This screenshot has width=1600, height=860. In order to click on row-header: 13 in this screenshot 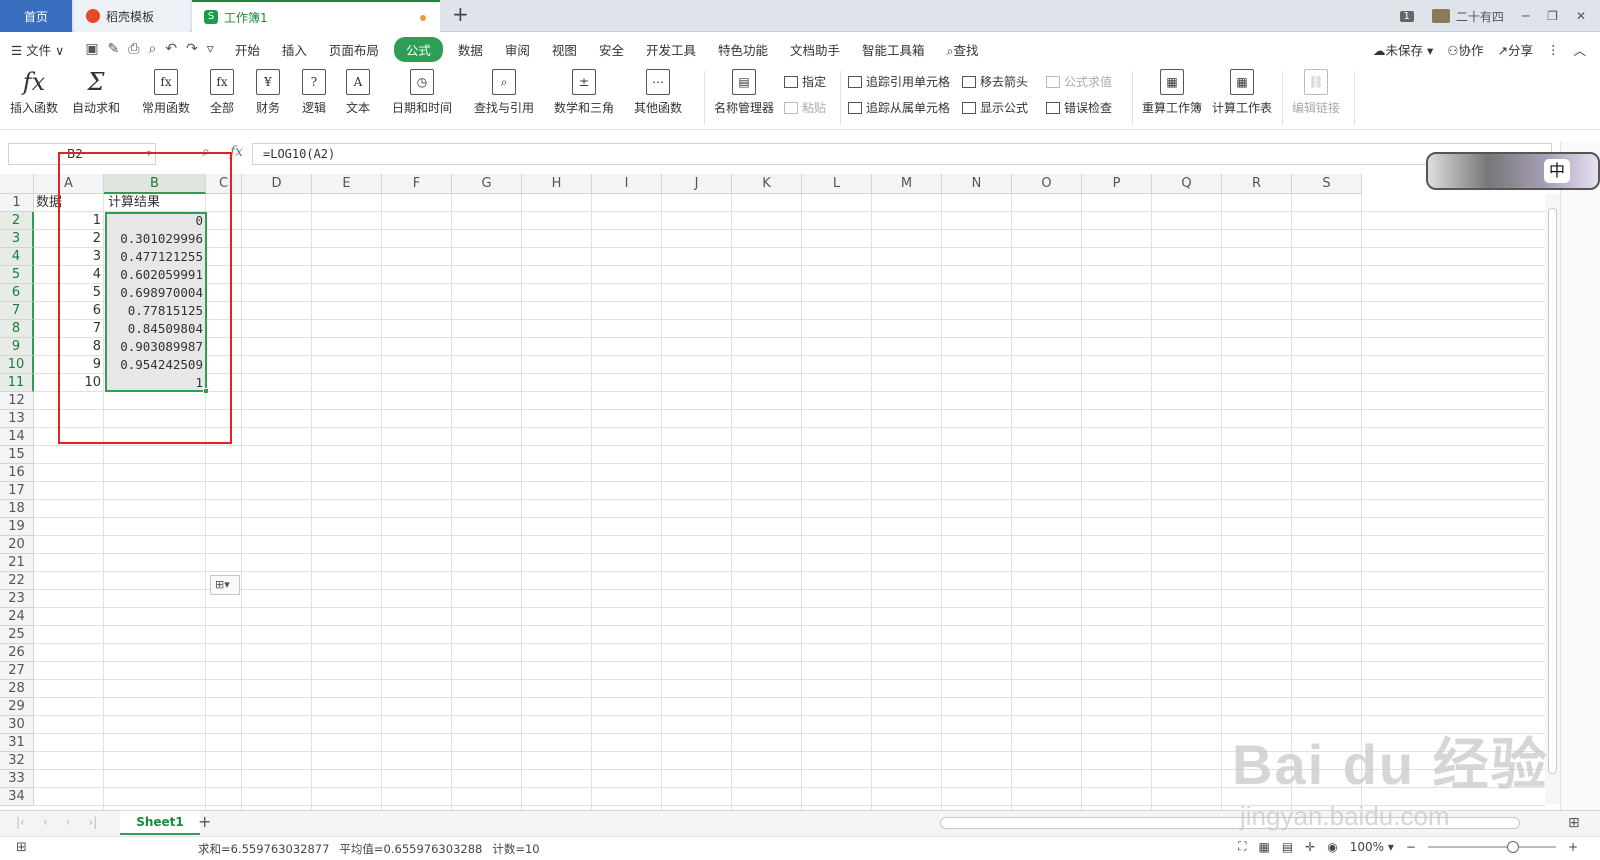, I will do `click(17, 419)`.